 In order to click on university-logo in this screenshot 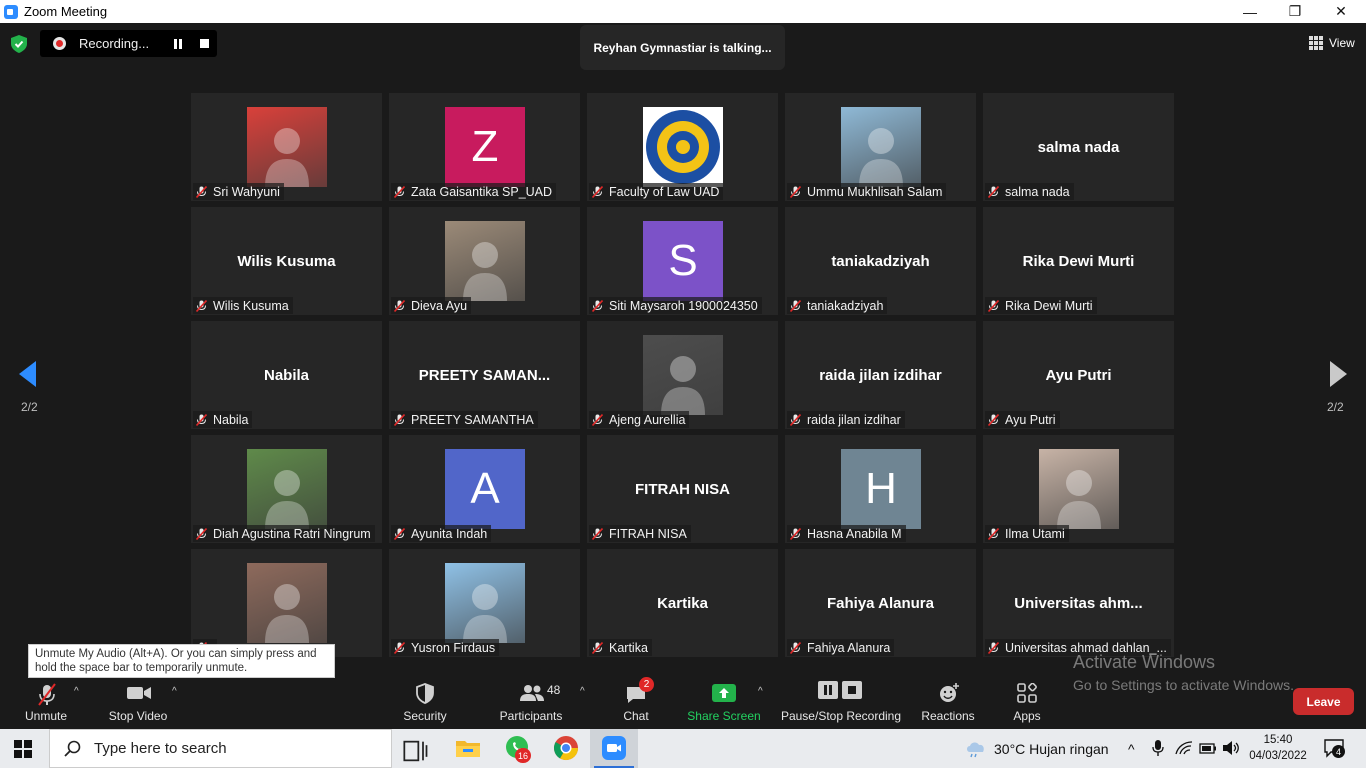, I will do `click(683, 147)`.